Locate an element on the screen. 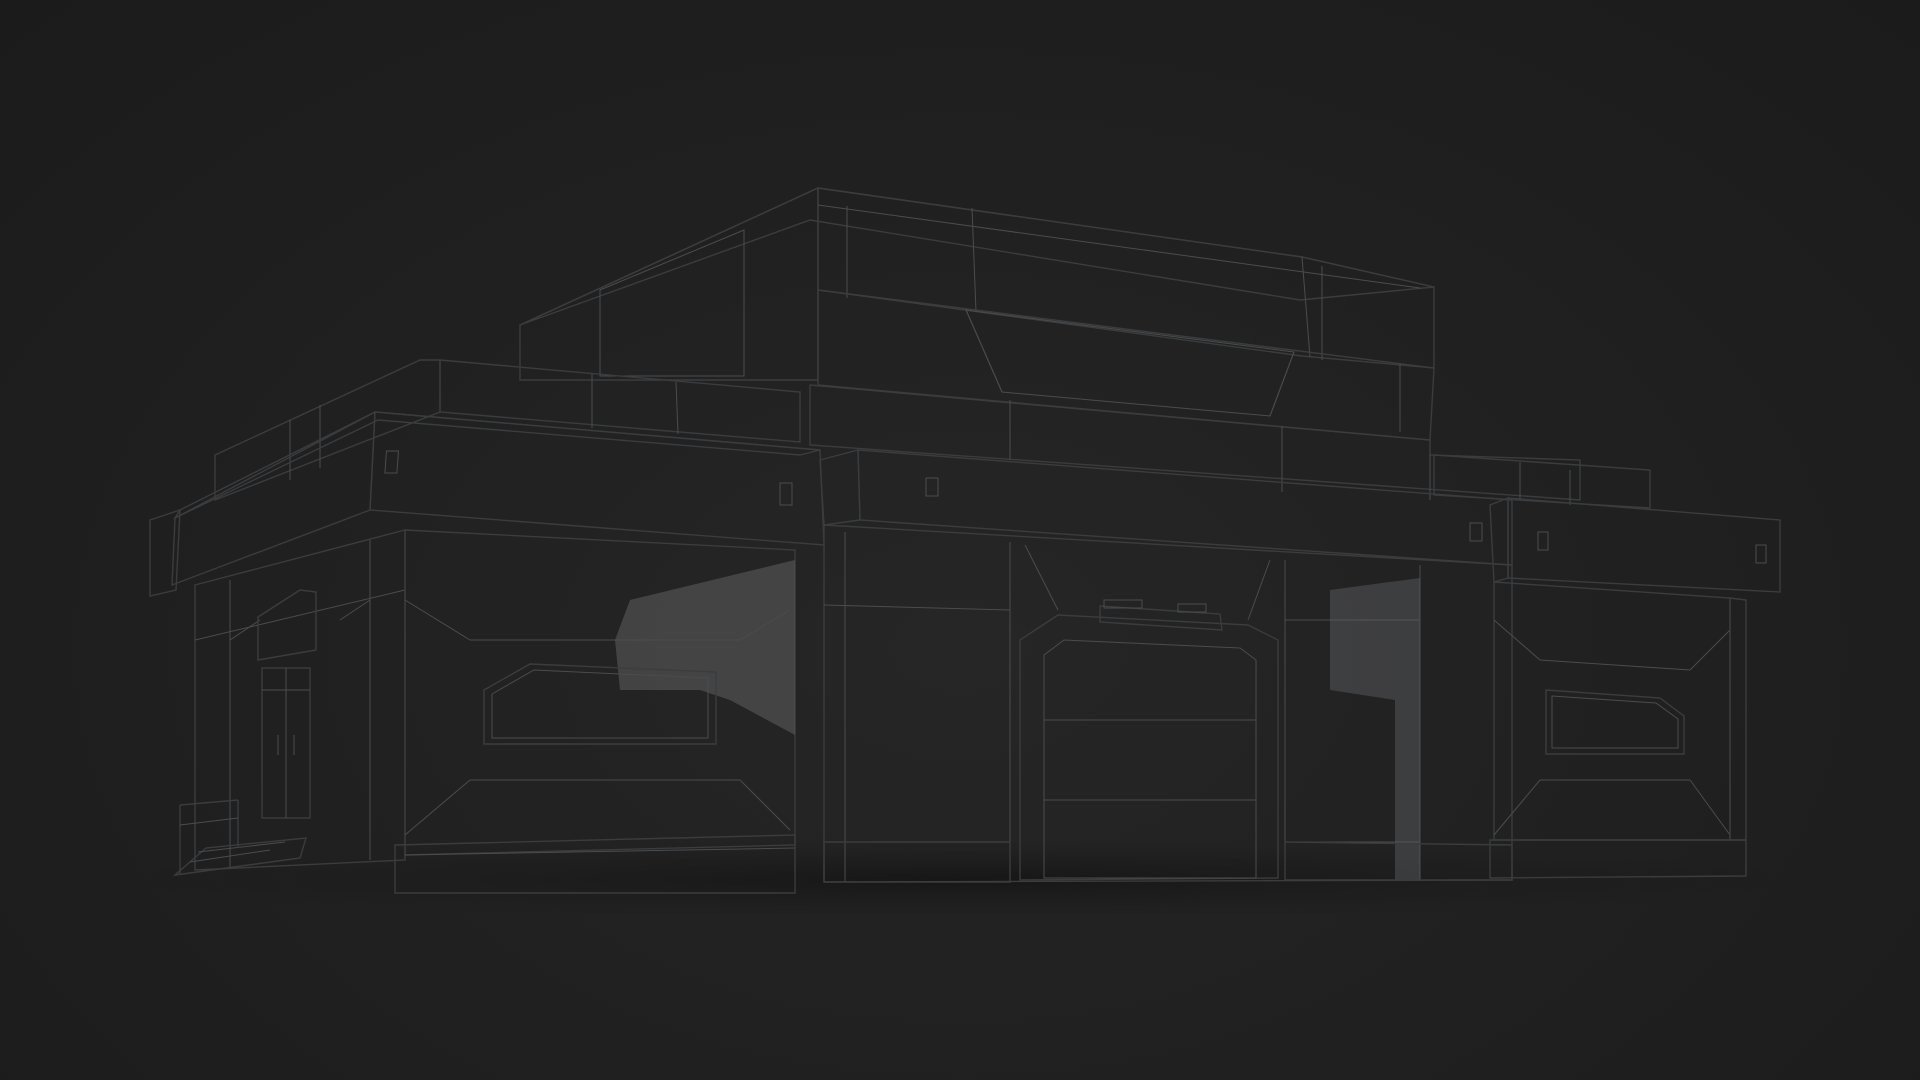 Image resolution: width=1920 pixels, height=1080 pixels. right-wing-wall is located at coordinates (1612, 711).